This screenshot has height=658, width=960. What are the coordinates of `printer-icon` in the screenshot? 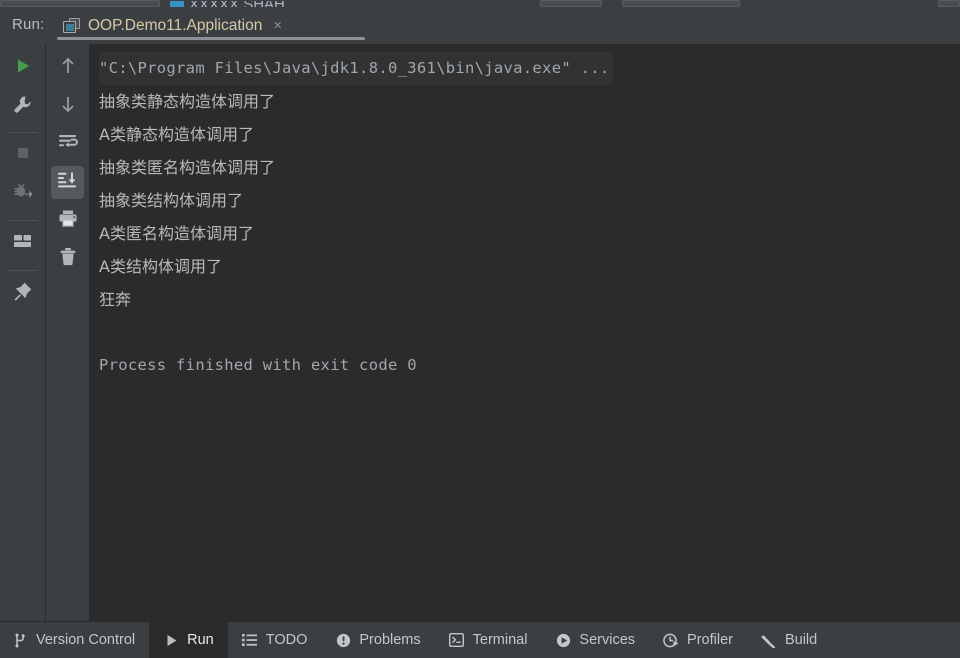 It's located at (68, 221).